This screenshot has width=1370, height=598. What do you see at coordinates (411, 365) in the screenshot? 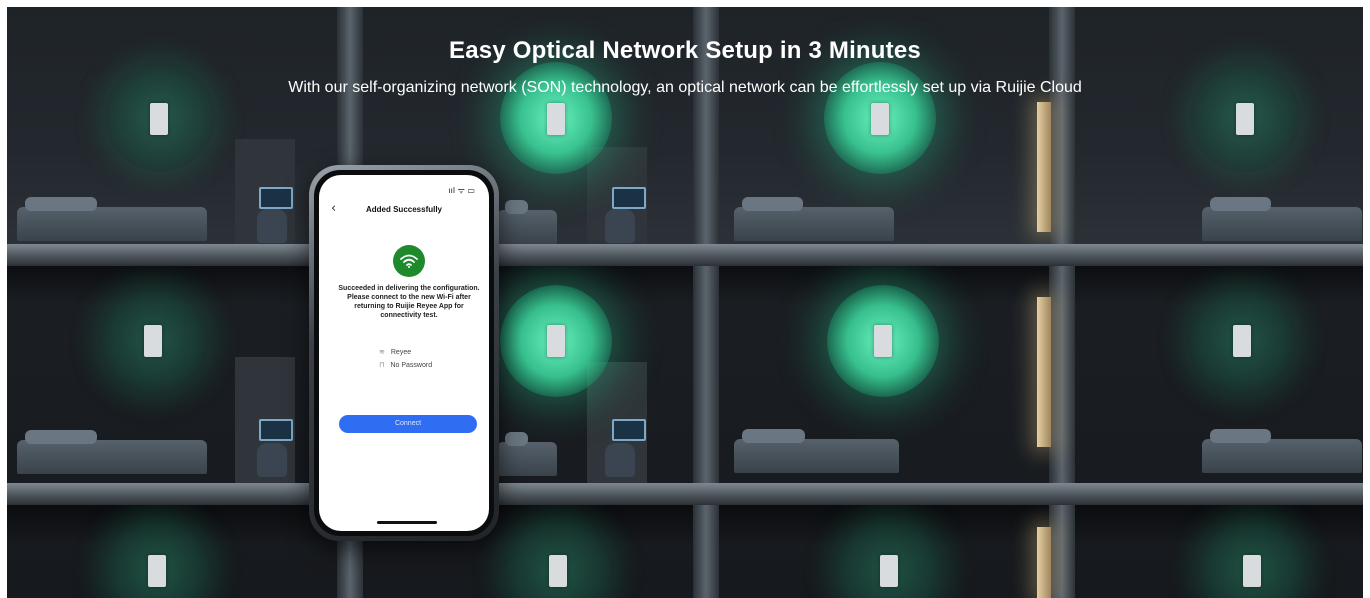
I see `password-status: No Password` at bounding box center [411, 365].